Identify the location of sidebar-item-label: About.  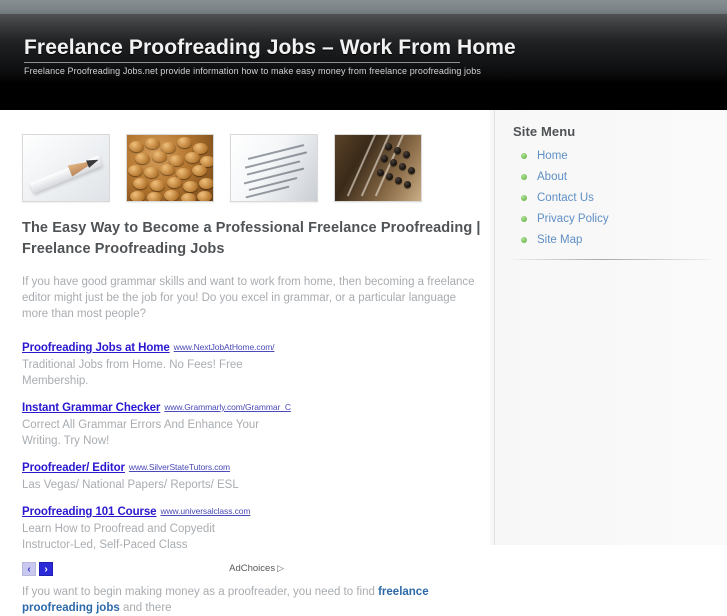
(552, 176).